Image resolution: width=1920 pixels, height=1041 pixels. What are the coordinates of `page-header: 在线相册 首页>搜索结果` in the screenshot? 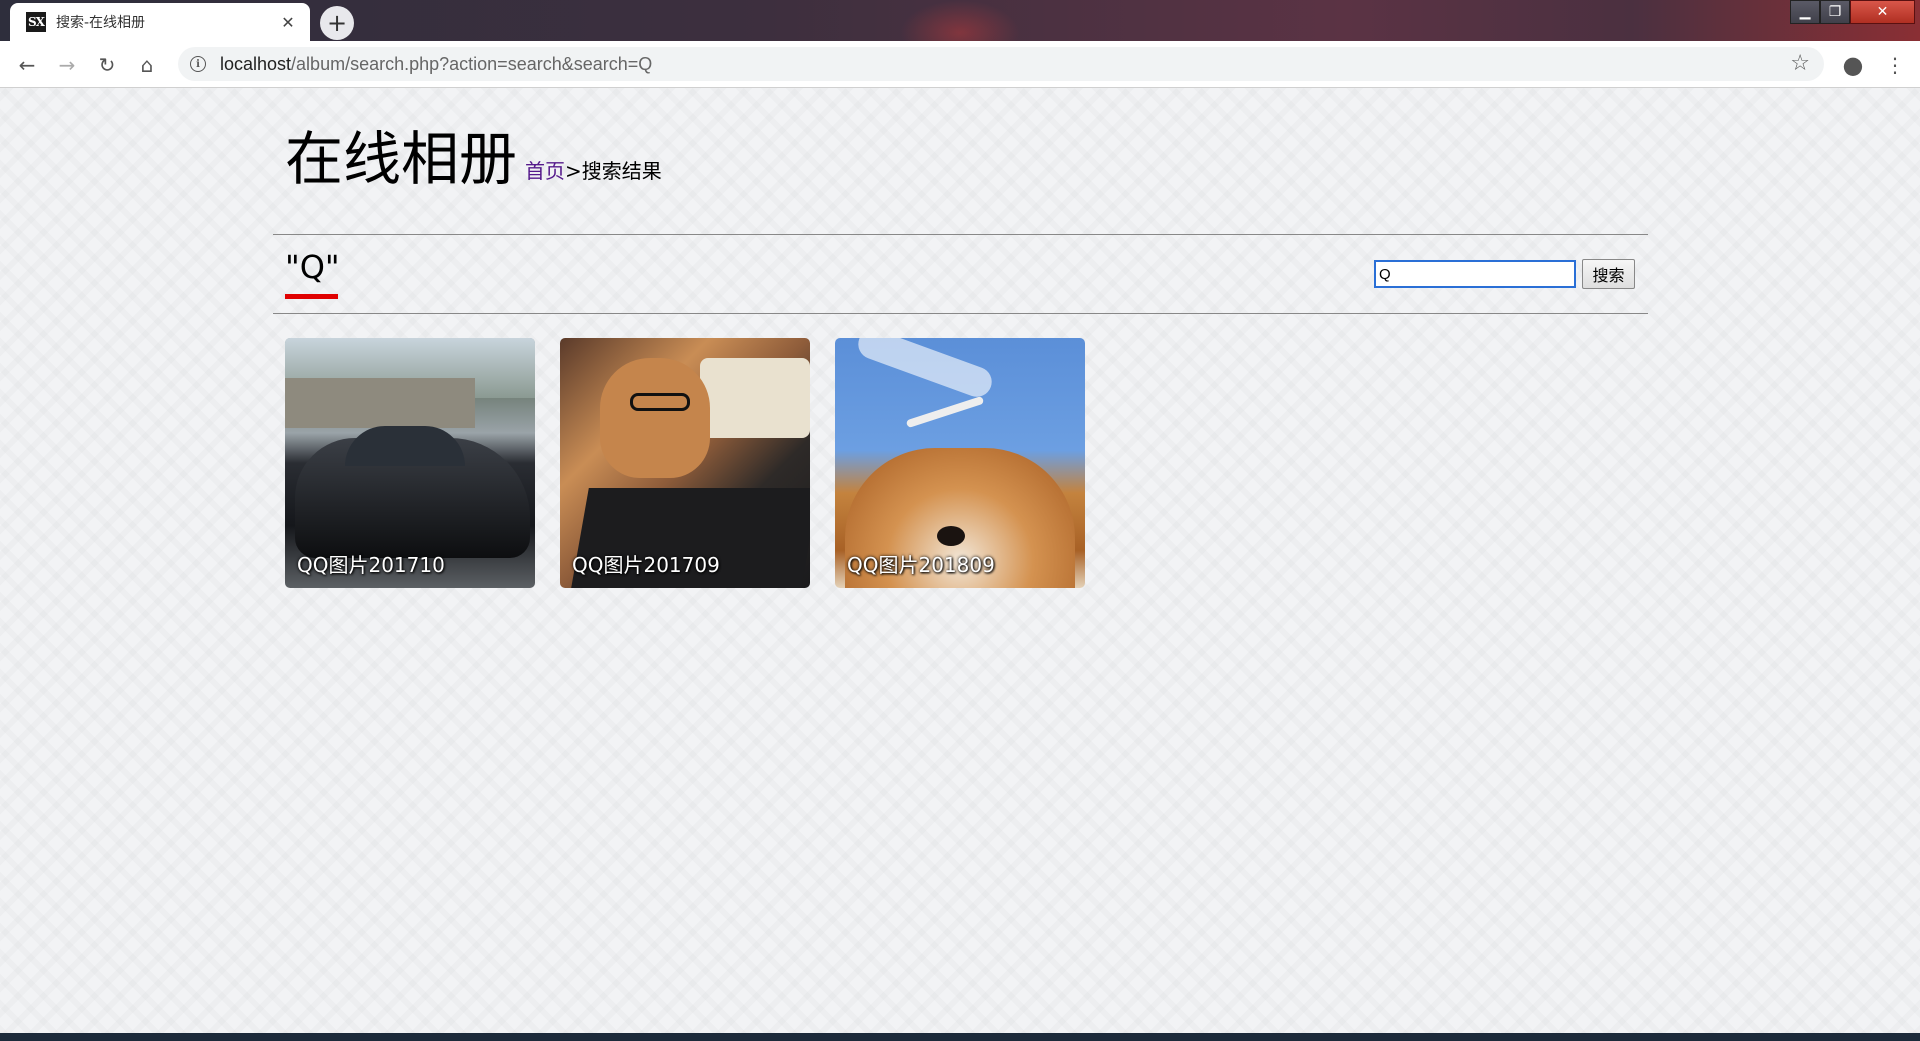 It's located at (473, 159).